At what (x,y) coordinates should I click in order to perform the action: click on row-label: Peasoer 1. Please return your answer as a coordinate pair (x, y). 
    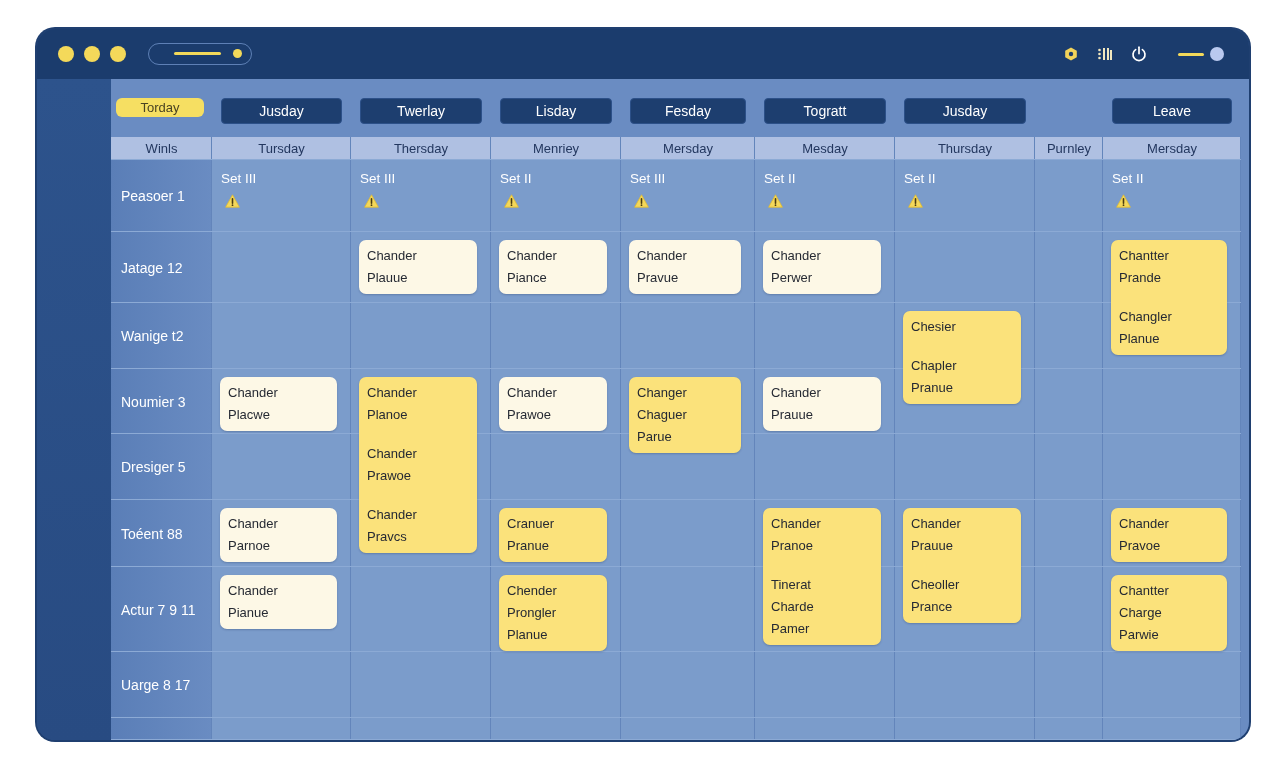
    Looking at the image, I should click on (153, 196).